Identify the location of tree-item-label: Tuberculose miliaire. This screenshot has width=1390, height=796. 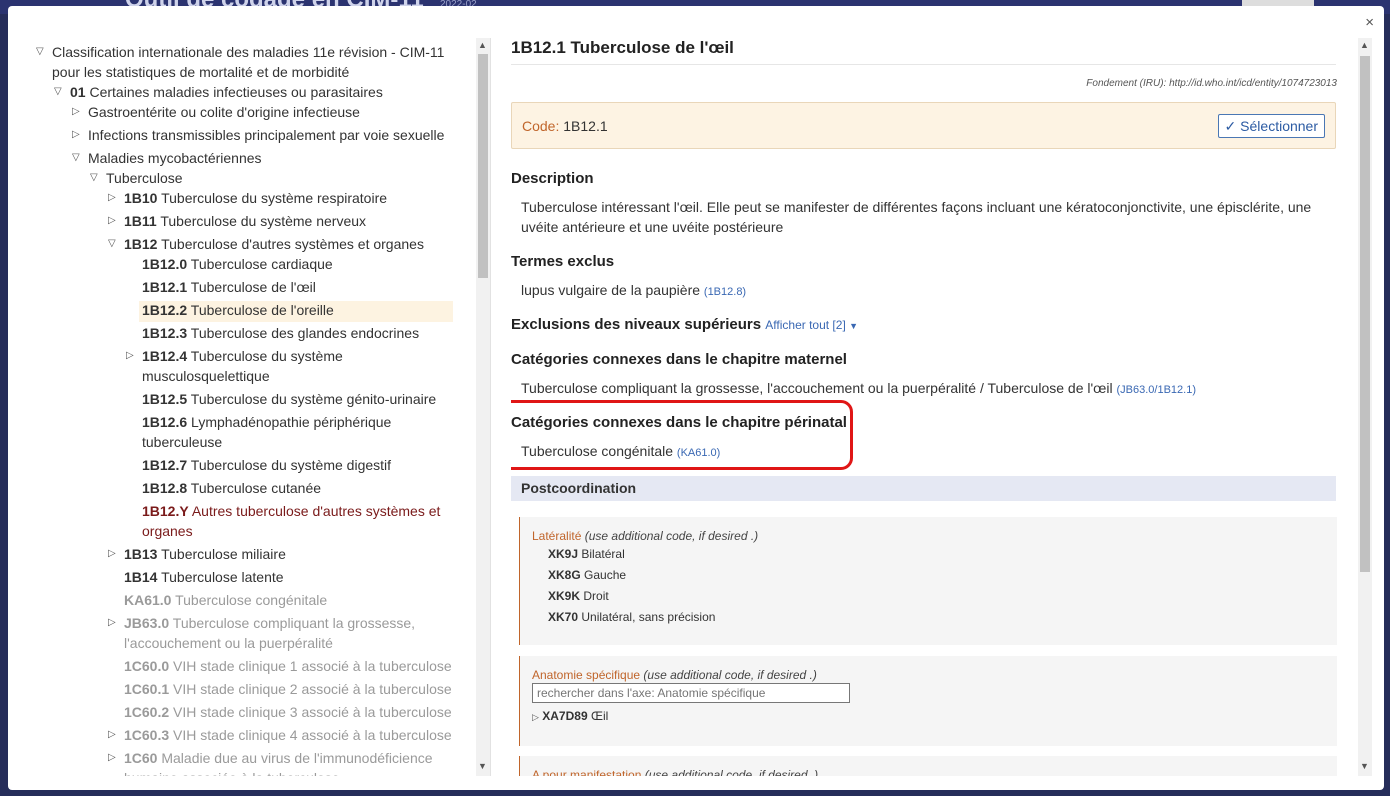
(223, 554).